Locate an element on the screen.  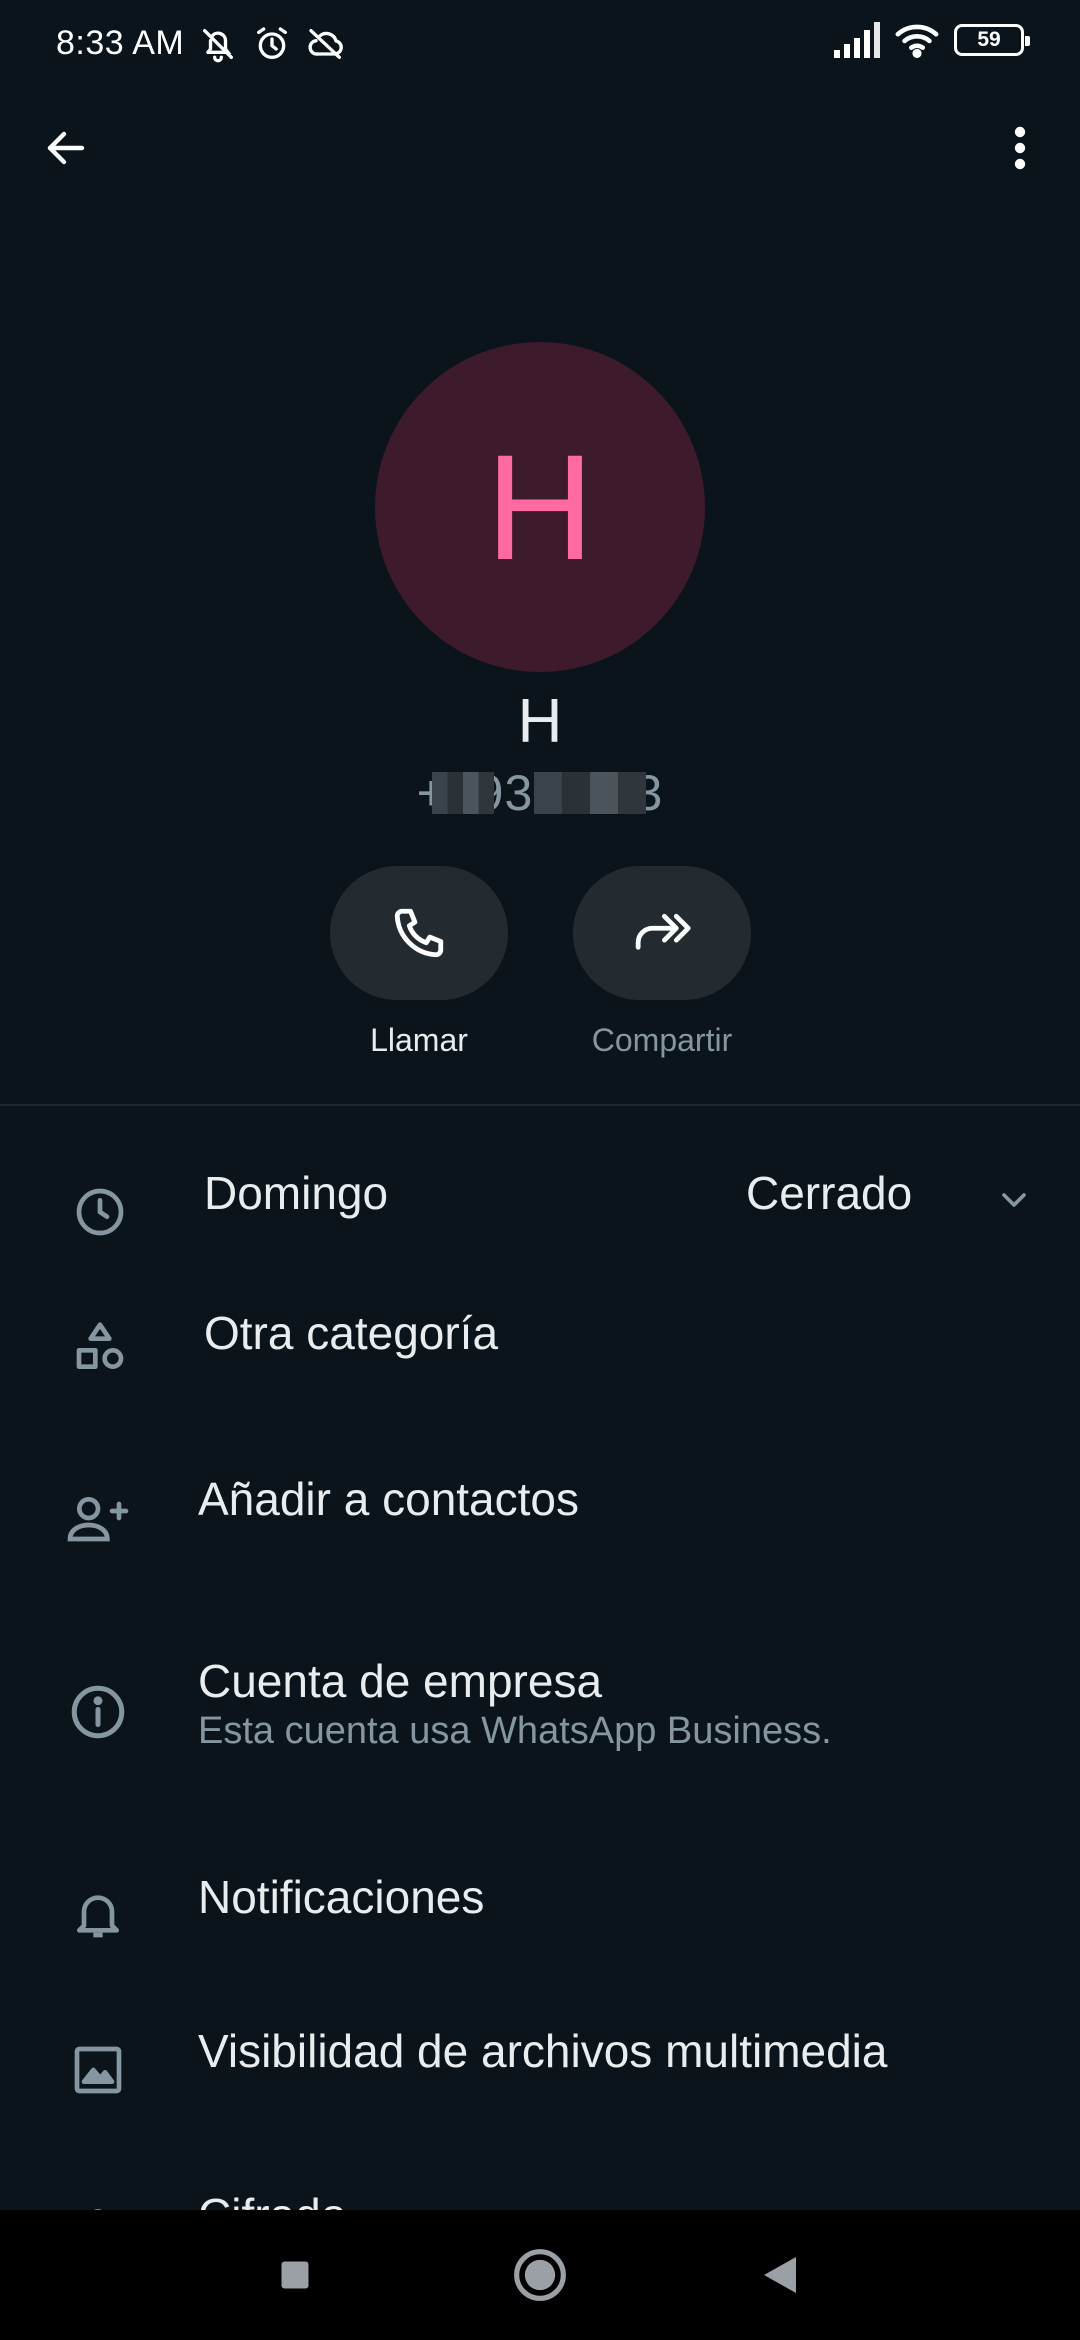
phone-icon is located at coordinates (419, 933).